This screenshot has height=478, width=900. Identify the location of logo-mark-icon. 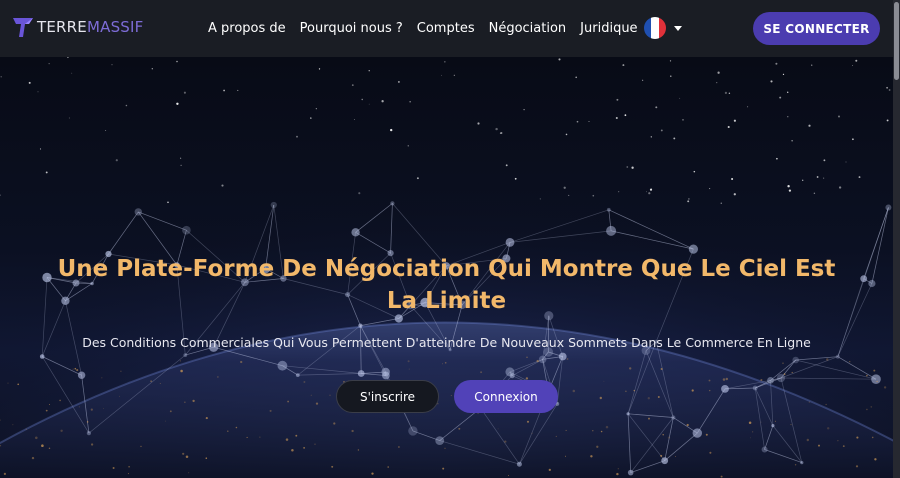
(23, 27).